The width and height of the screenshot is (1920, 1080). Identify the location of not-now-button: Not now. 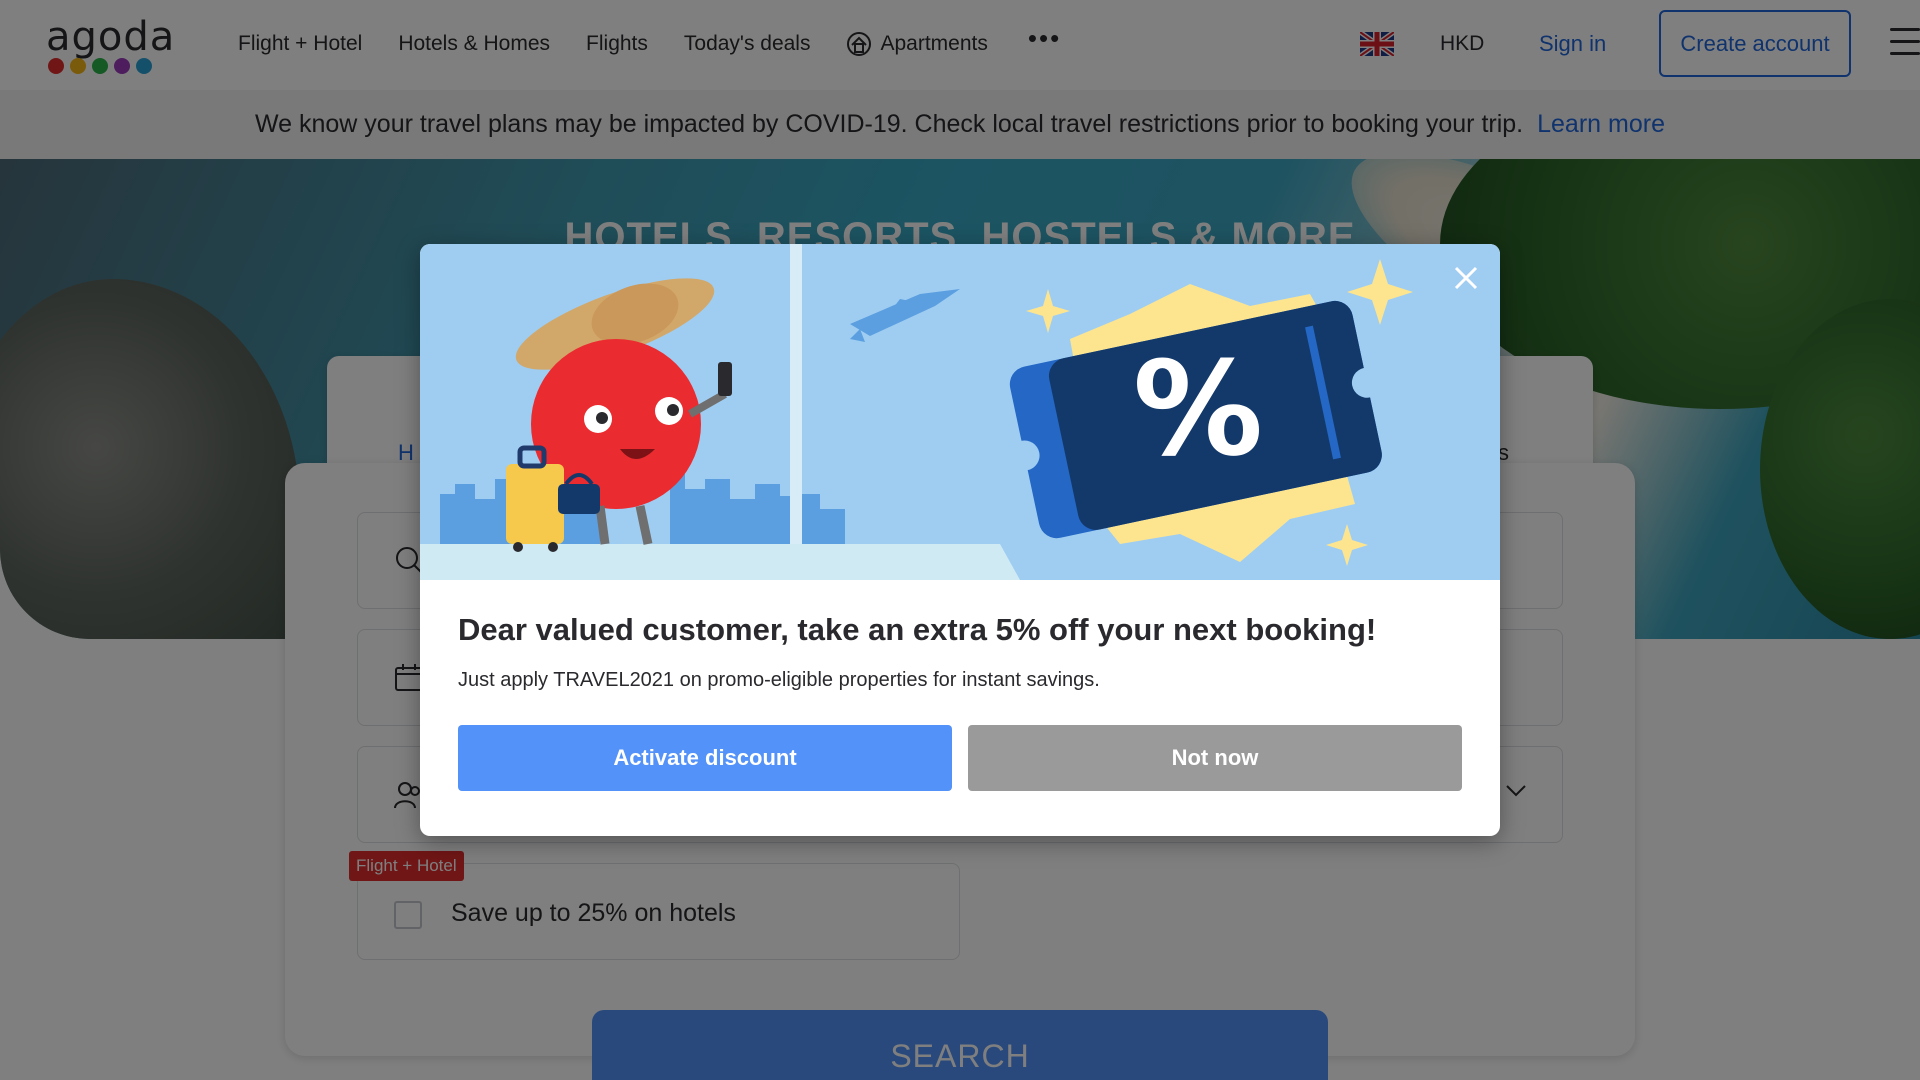
(1215, 758).